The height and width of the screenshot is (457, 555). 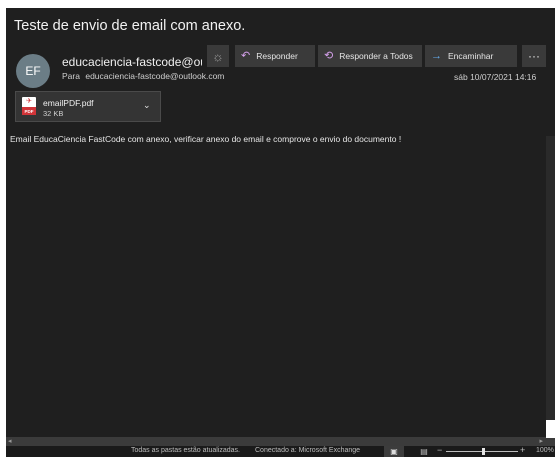 What do you see at coordinates (246, 55) in the screenshot?
I see `reply-icon: ↶` at bounding box center [246, 55].